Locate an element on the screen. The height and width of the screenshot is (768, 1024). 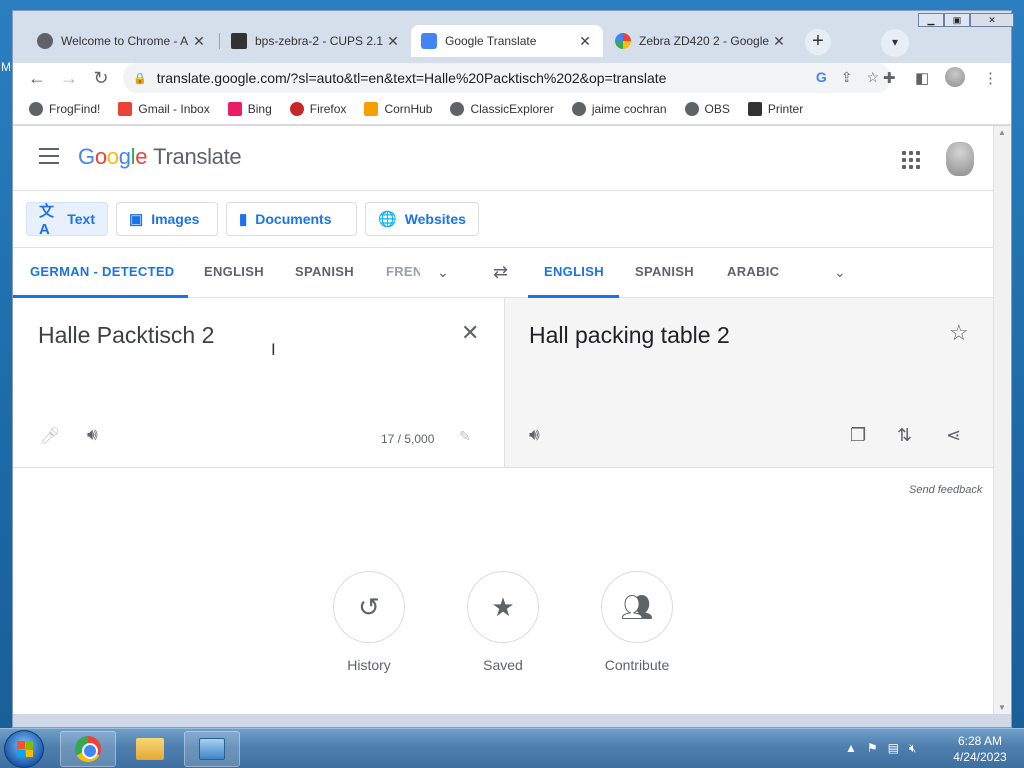
mode-images-button: ▣ Images is located at coordinates (167, 219).